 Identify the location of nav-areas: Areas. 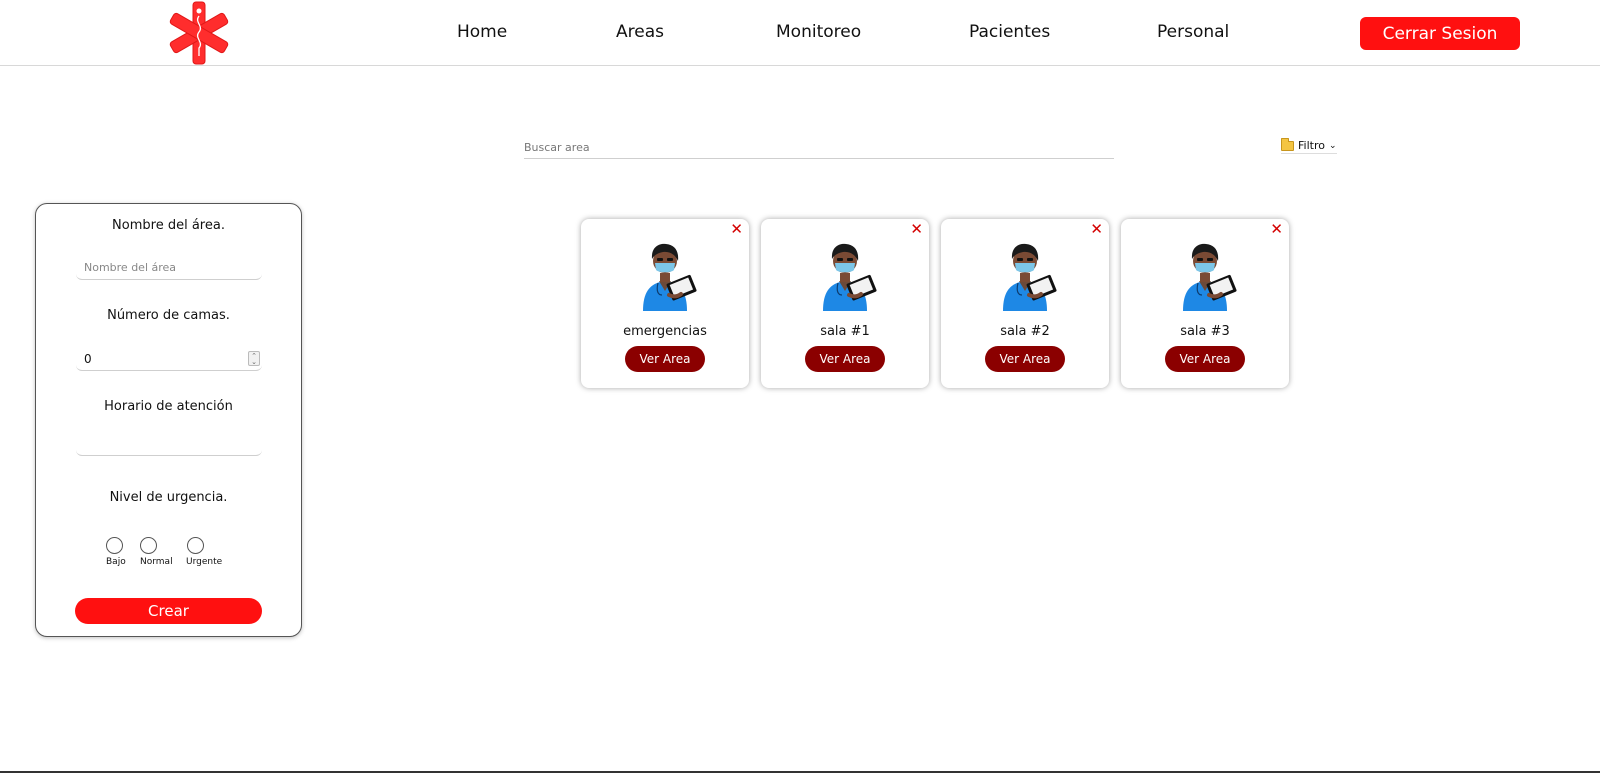
(640, 32).